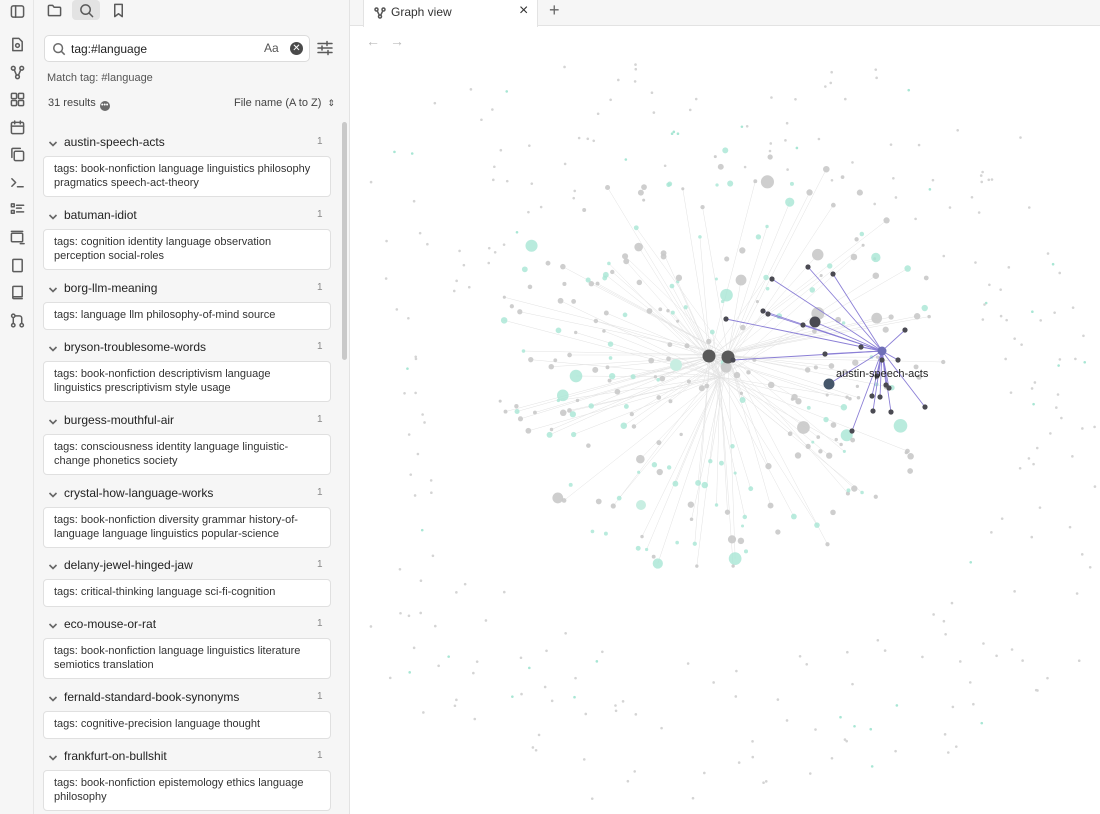 The width and height of the screenshot is (1100, 814). Describe the element at coordinates (554, 10) in the screenshot. I see `new-tab-button: +` at that location.